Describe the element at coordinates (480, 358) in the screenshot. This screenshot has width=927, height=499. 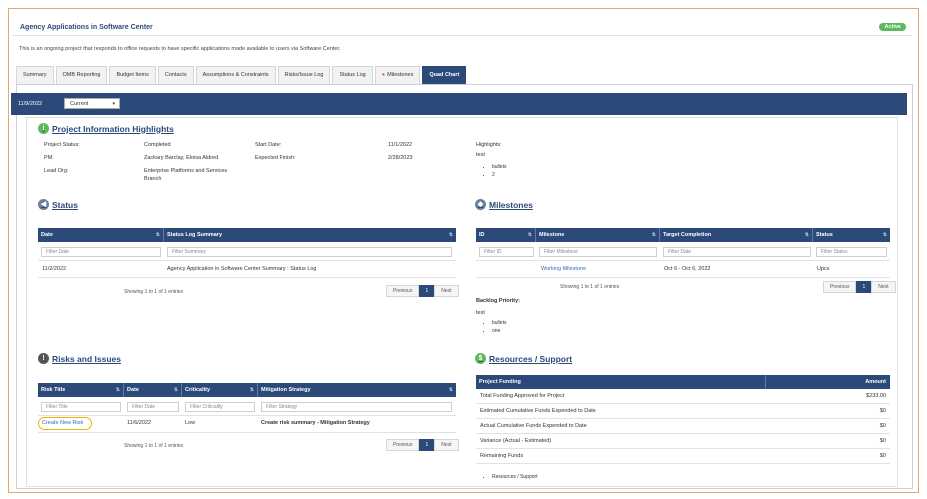
I see `dollar-icon: $` at that location.